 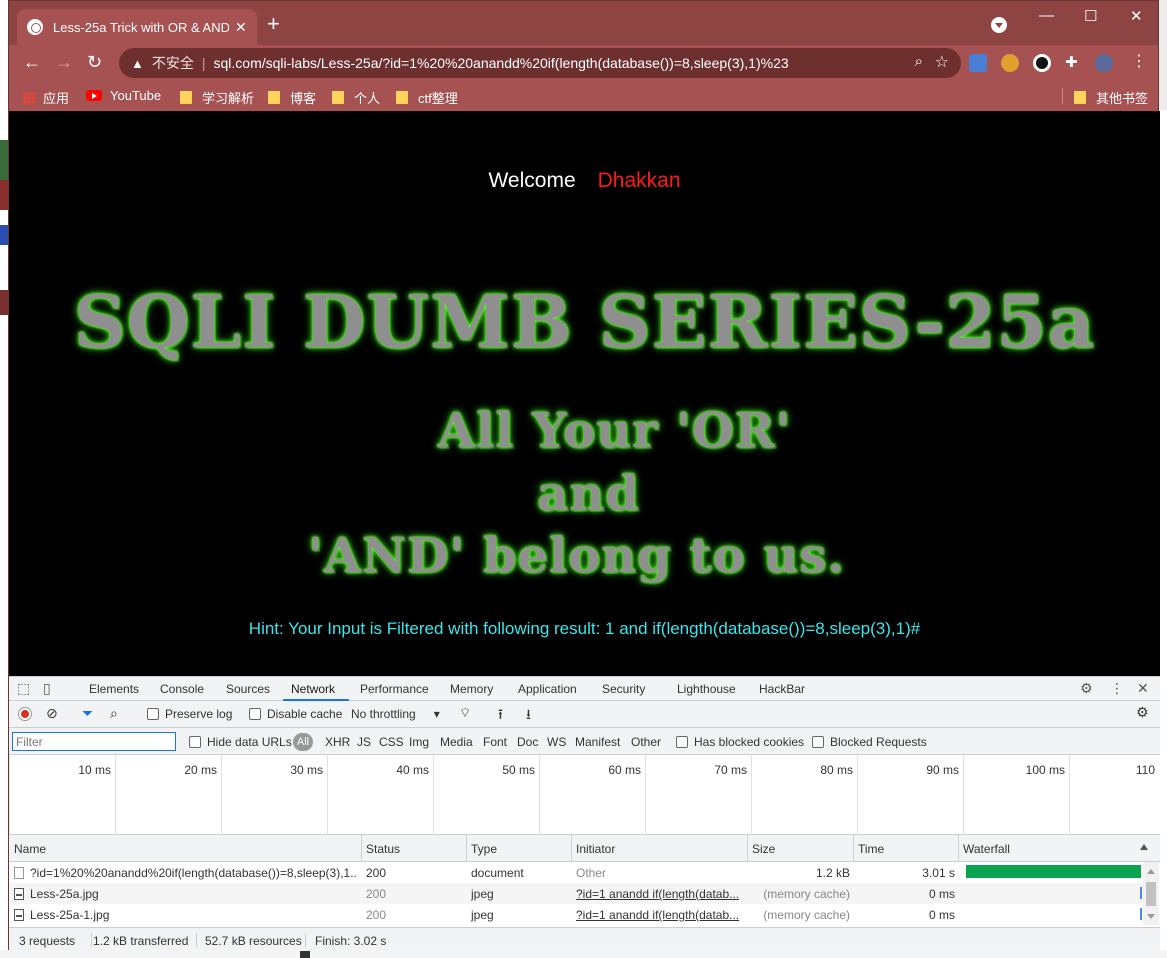 What do you see at coordinates (240, 742) in the screenshot?
I see `hide-data-urls-checkbox: Hide data URLs` at bounding box center [240, 742].